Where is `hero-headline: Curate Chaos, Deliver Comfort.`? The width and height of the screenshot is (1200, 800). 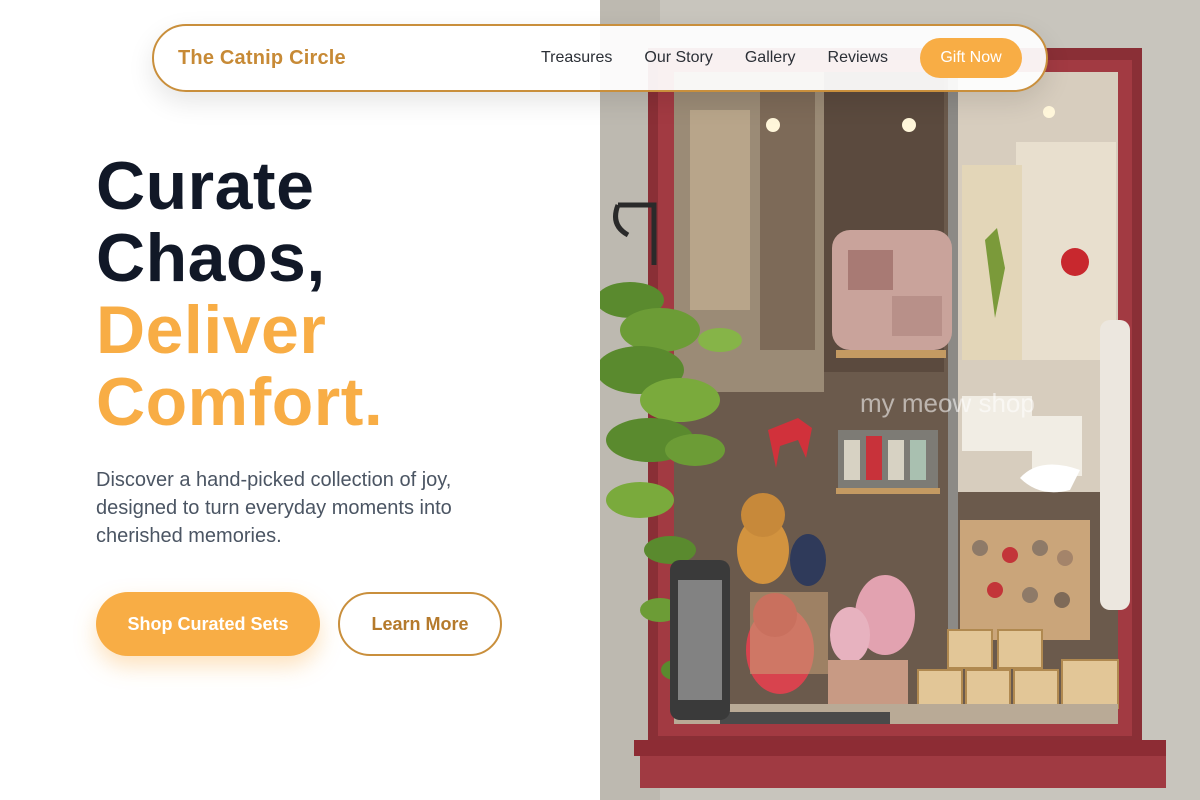
hero-headline: Curate Chaos, Deliver Comfort. is located at coordinates (336, 294).